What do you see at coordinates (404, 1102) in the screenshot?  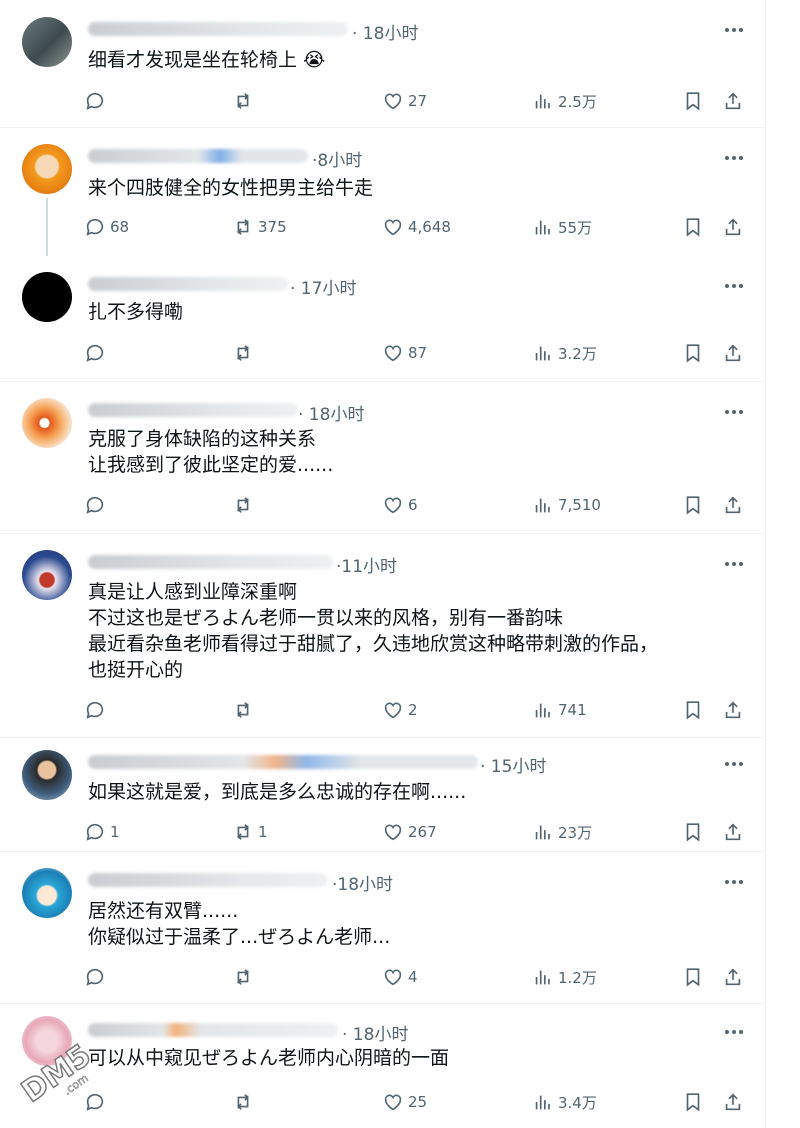 I see `like-button: 25` at bounding box center [404, 1102].